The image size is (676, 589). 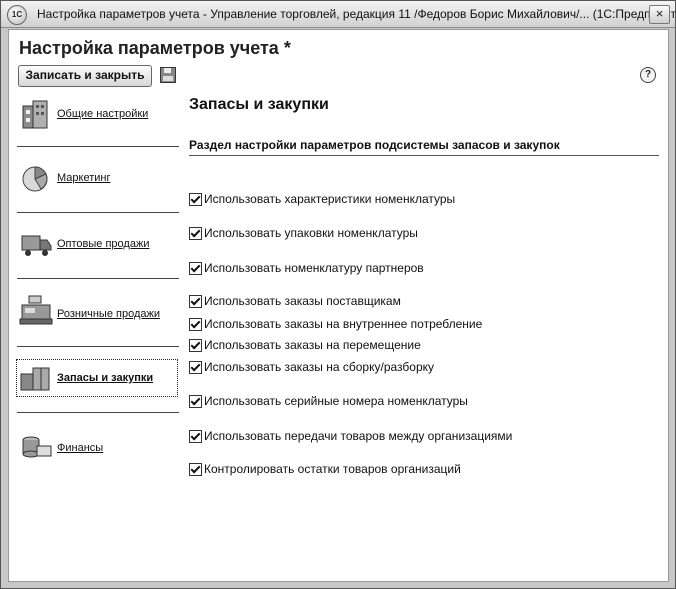 I want to click on boxes-icon, so click(x=35, y=379).